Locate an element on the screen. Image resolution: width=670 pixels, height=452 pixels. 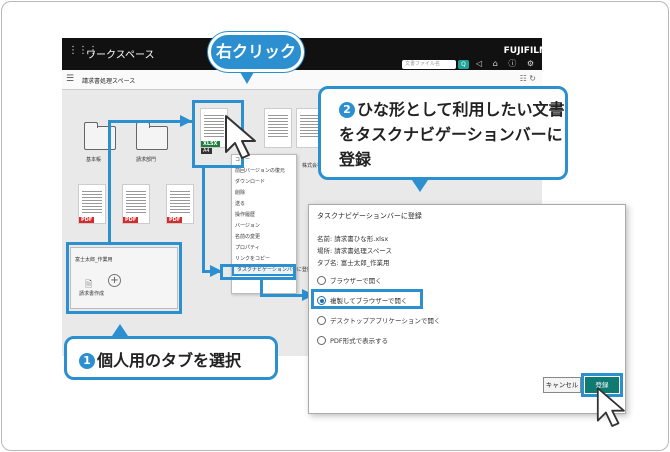
context-menu-item: プロパティ is located at coordinates (264, 248).